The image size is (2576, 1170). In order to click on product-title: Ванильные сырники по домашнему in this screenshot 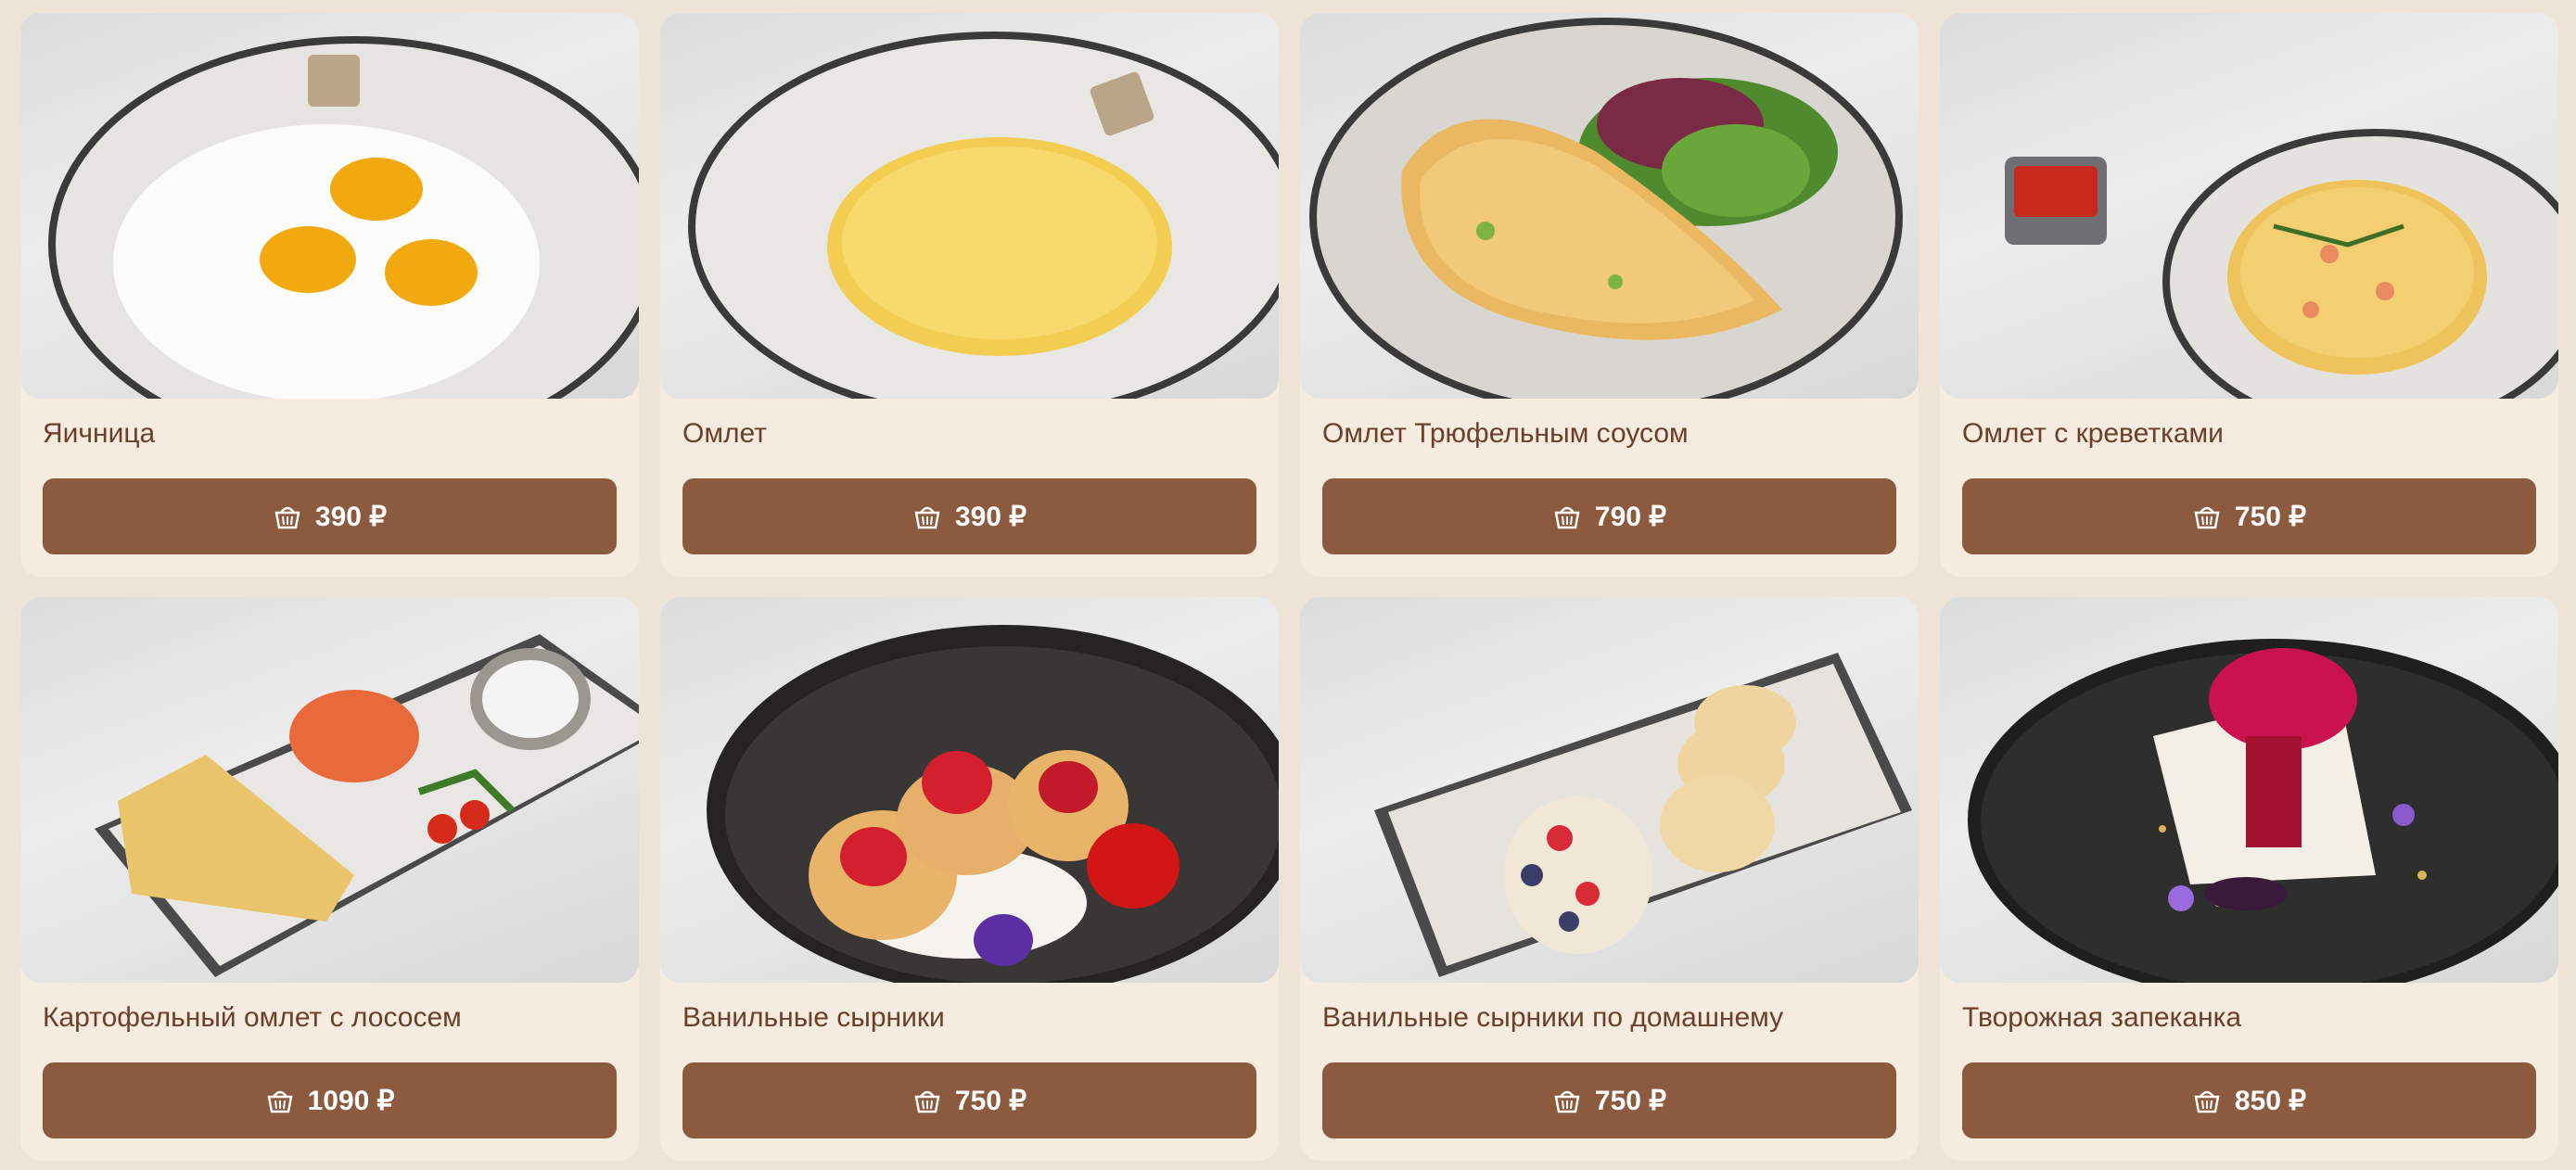, I will do `click(1553, 1017)`.